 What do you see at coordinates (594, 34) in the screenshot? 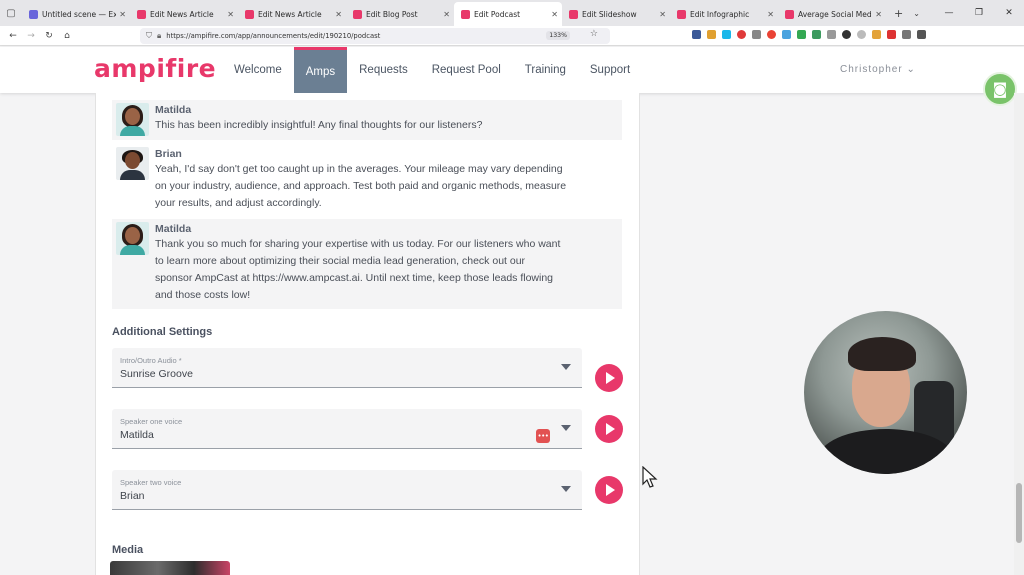
I see `bookmark-star-icon: ☆` at bounding box center [594, 34].